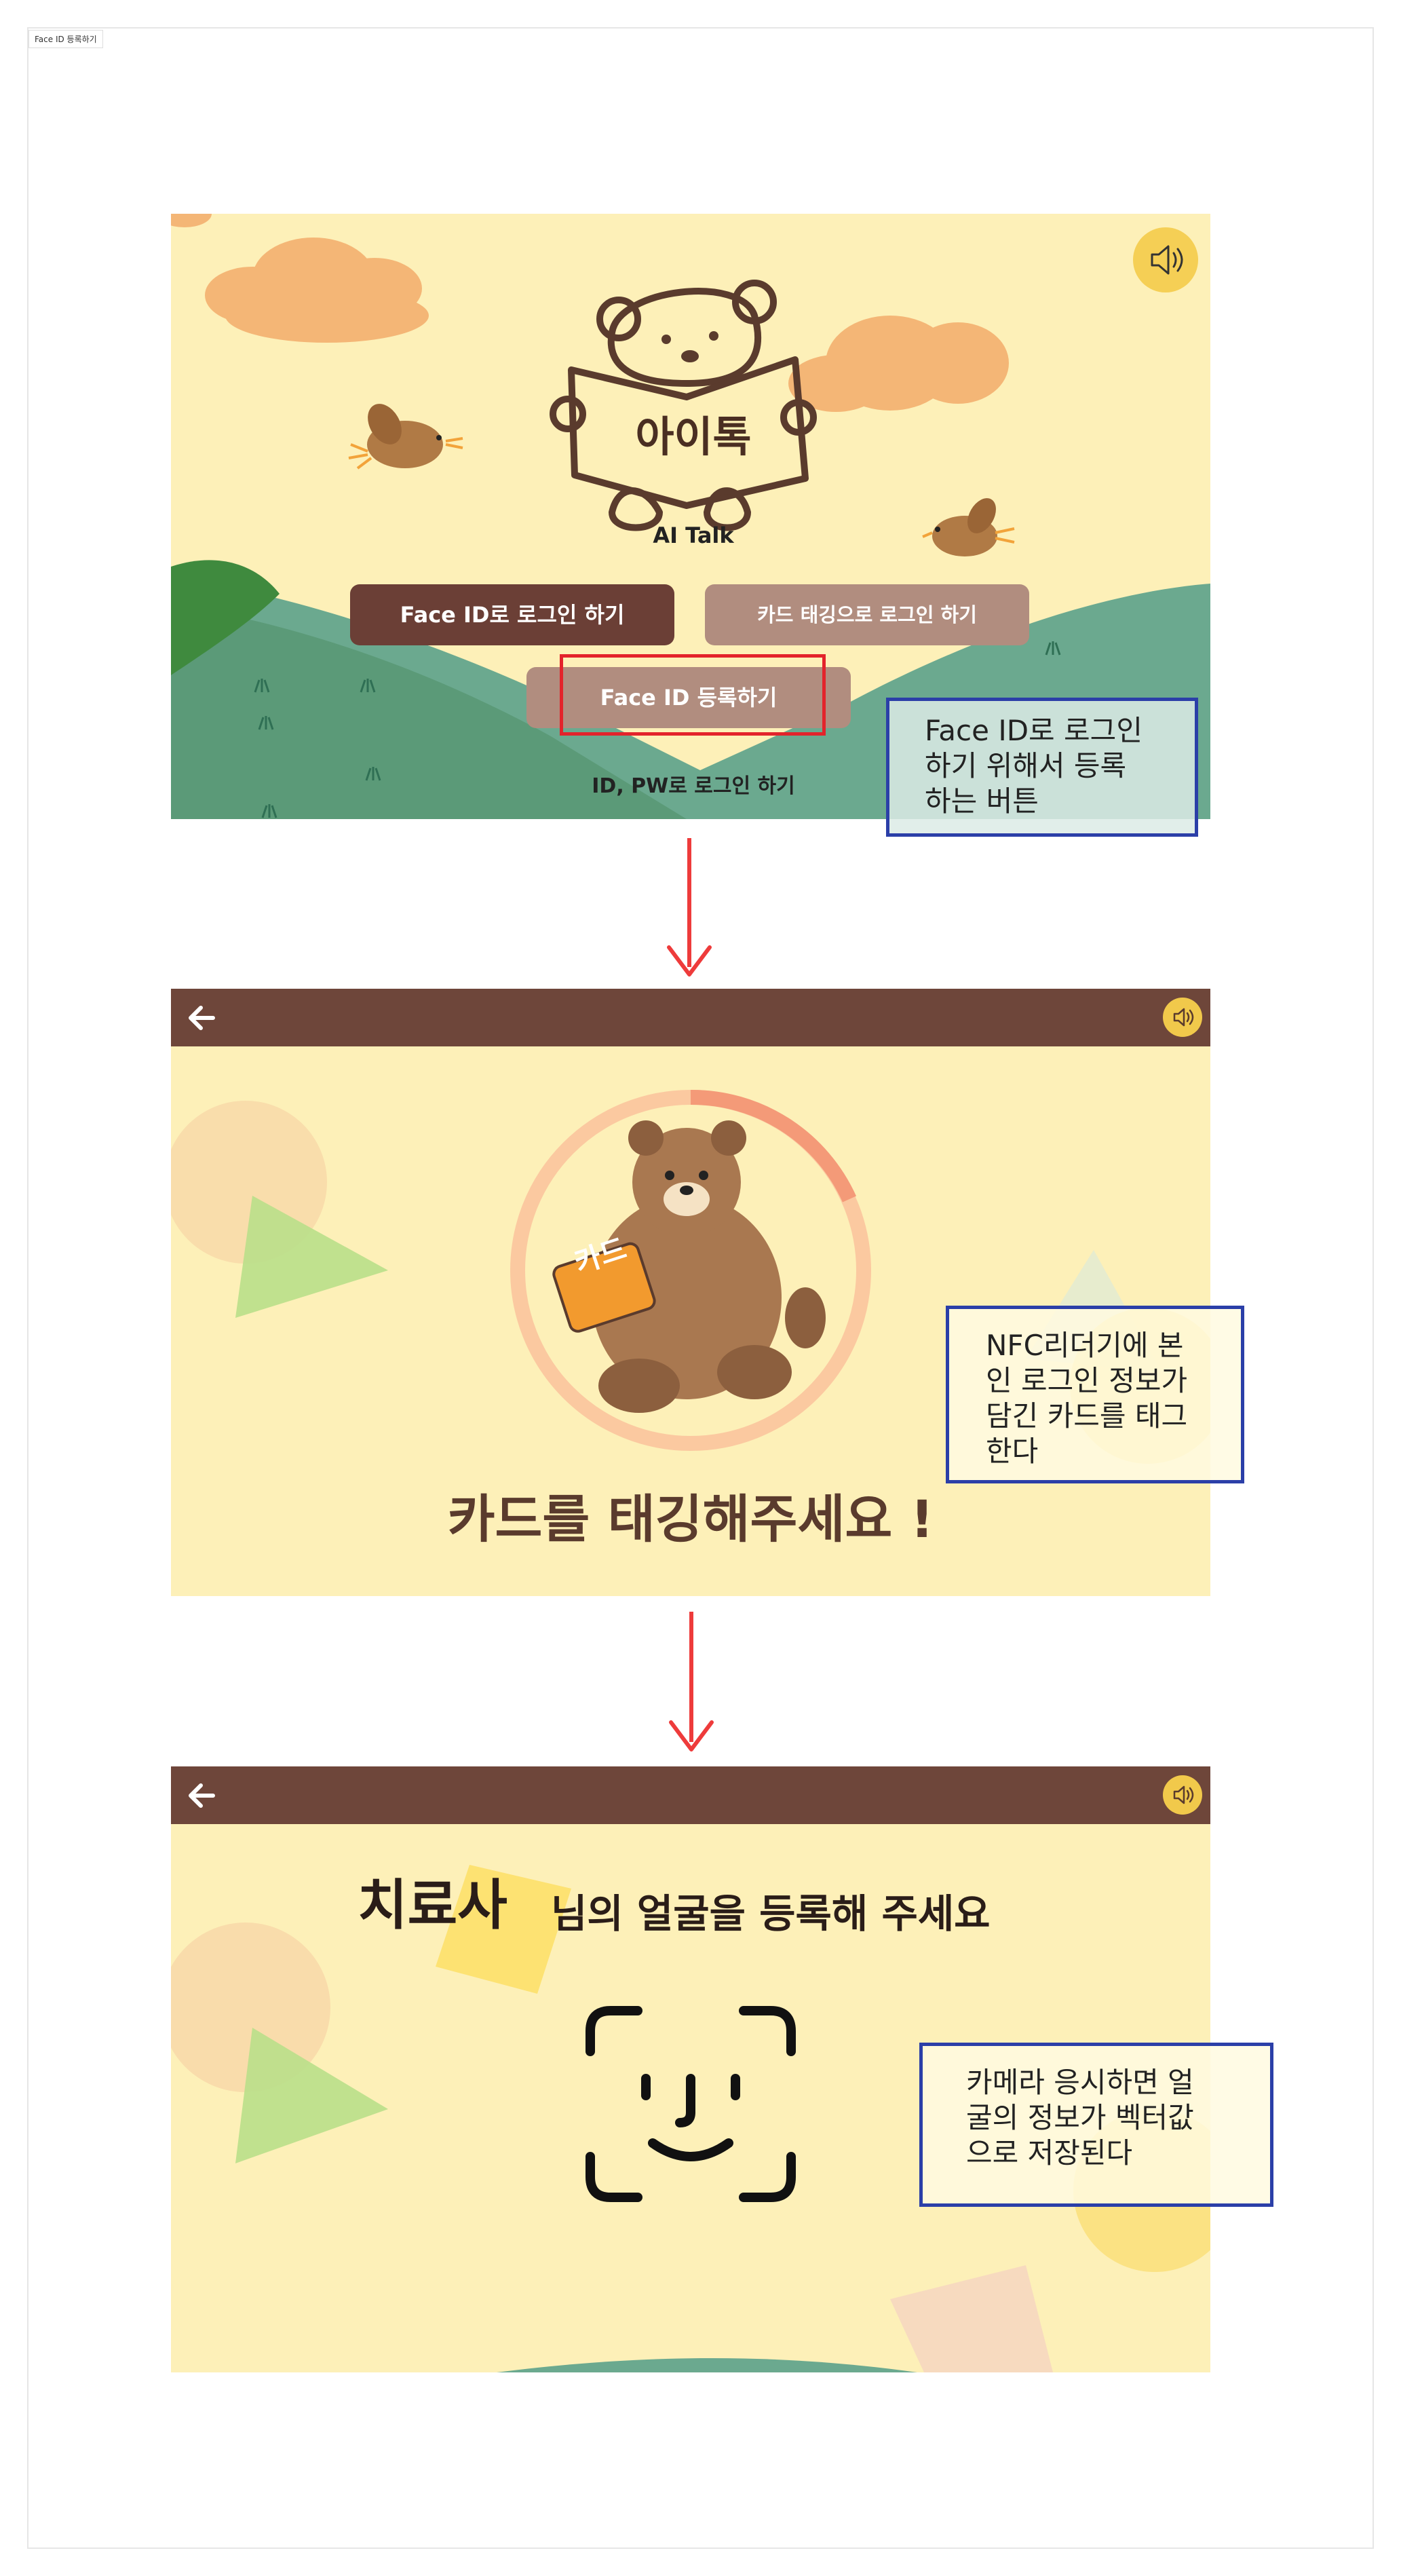 The image size is (1401, 2576). I want to click on annotation-nfc-note: NFC리더기에 본 인 로그인 정보가 담긴 카드를 태그 한다, so click(1095, 1394).